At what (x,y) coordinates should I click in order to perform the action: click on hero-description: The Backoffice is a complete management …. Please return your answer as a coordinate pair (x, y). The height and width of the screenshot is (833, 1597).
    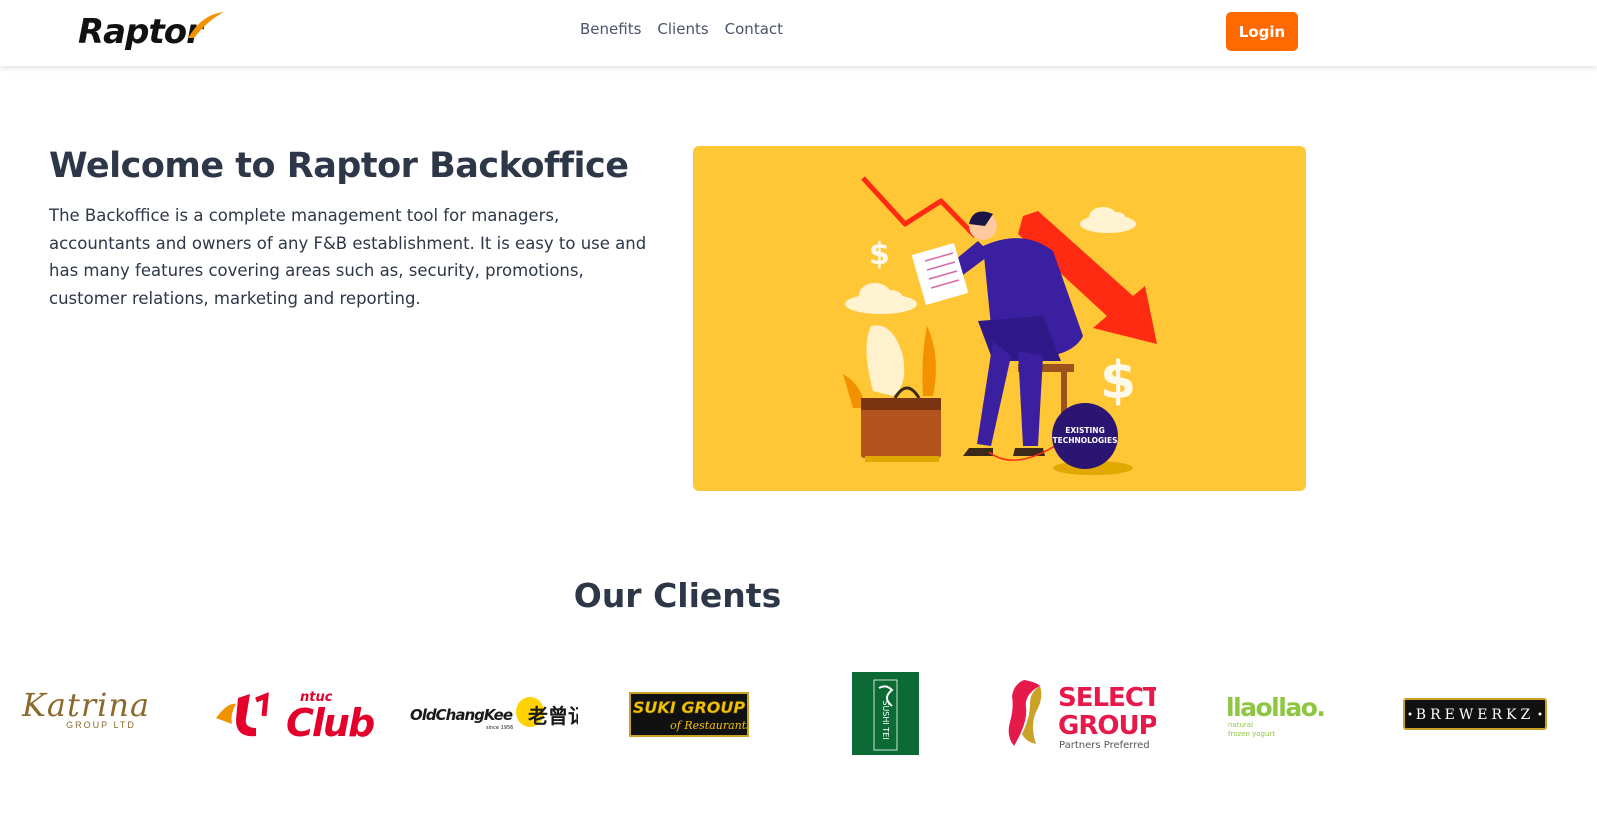
    Looking at the image, I should click on (348, 257).